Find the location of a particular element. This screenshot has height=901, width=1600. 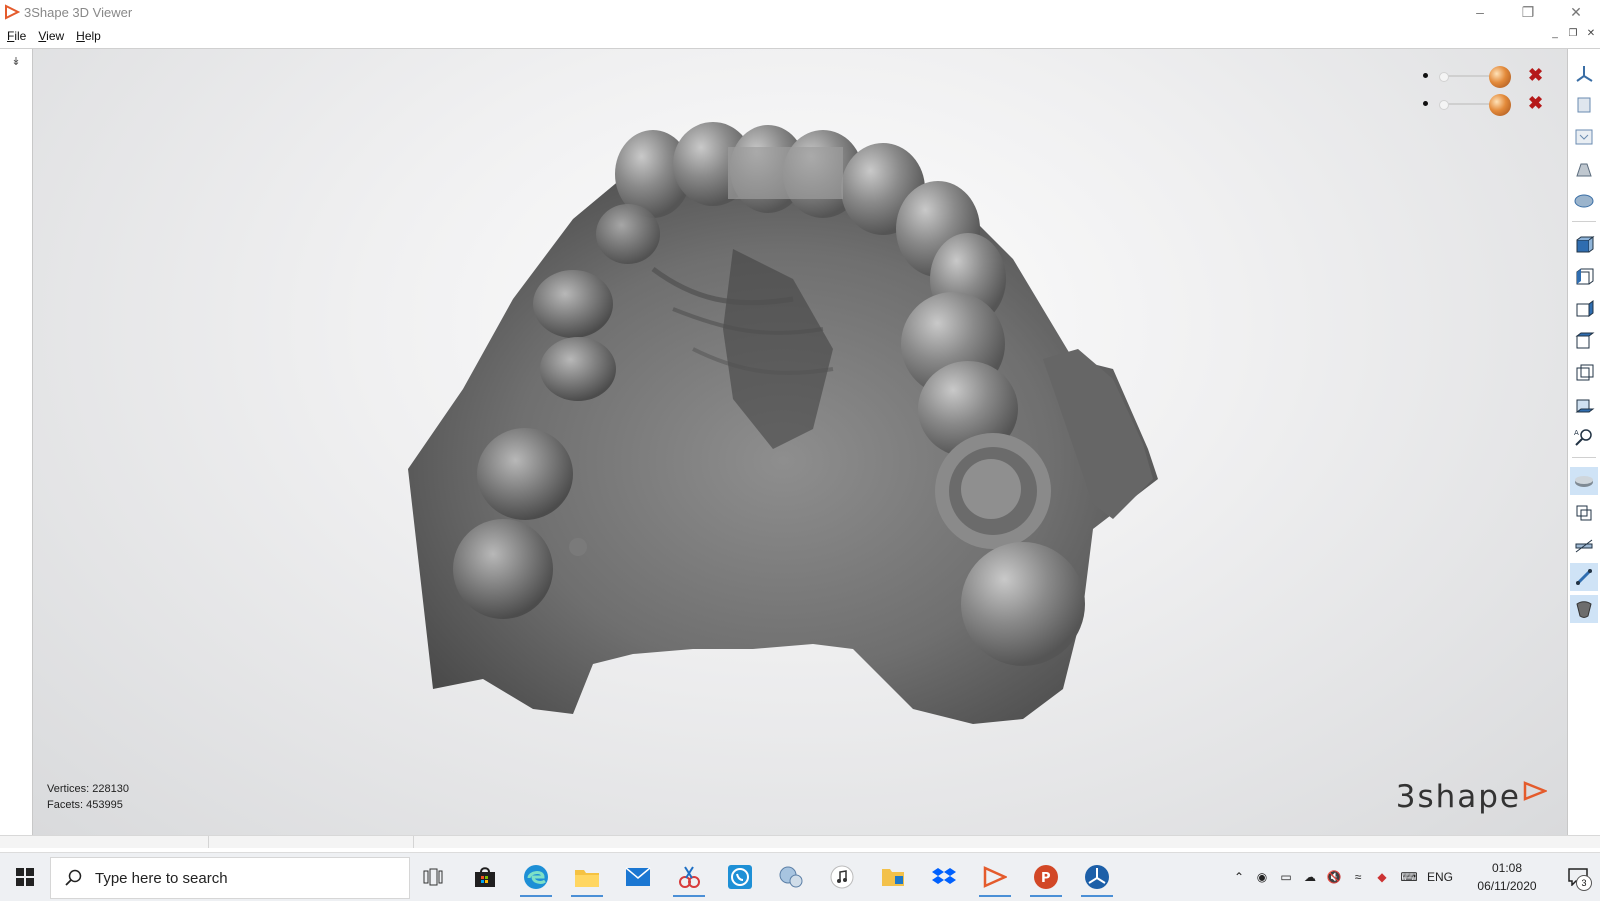

cube-left-icon is located at coordinates (1584, 277).